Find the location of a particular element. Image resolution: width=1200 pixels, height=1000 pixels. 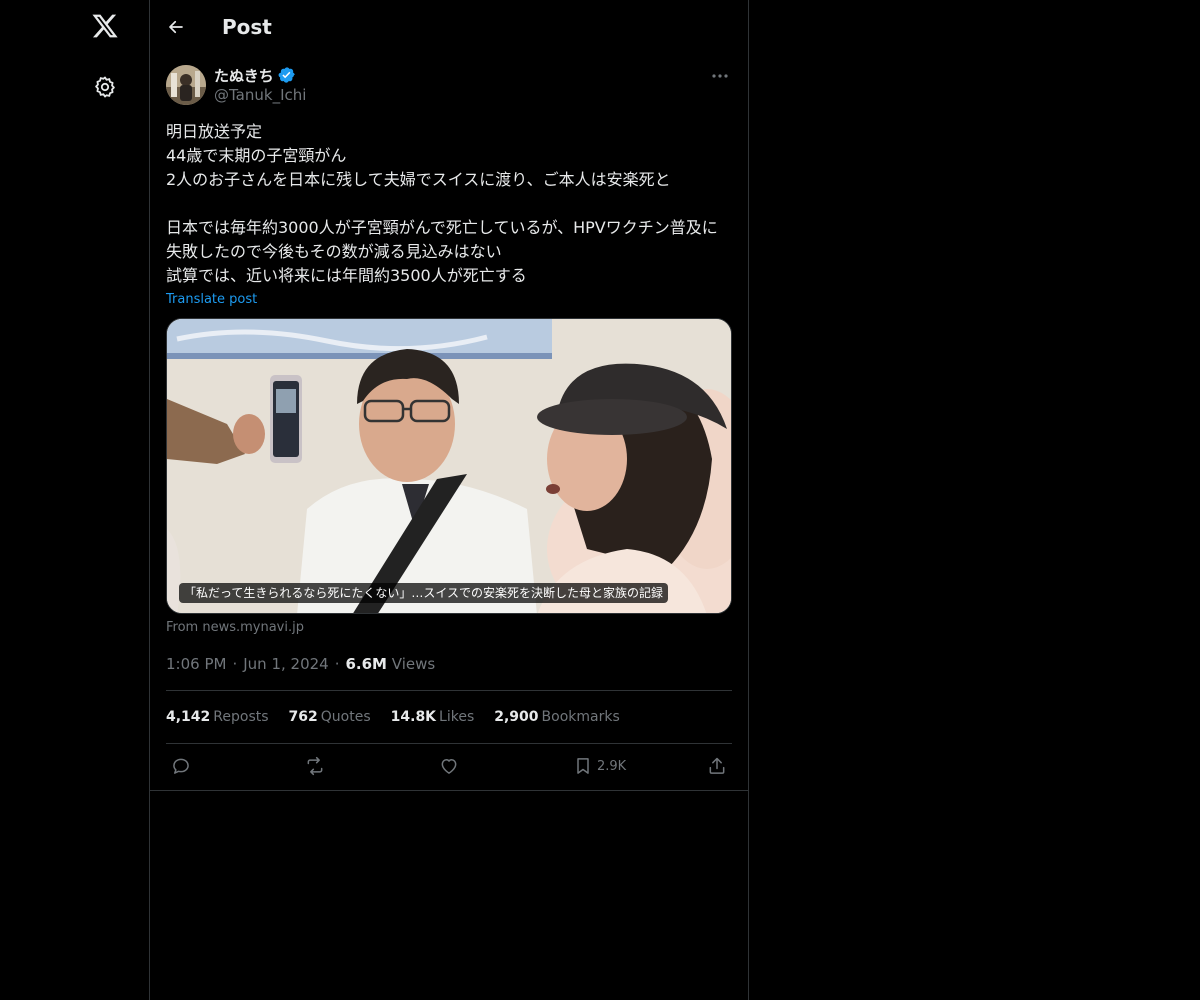

media-image is located at coordinates (449, 466).